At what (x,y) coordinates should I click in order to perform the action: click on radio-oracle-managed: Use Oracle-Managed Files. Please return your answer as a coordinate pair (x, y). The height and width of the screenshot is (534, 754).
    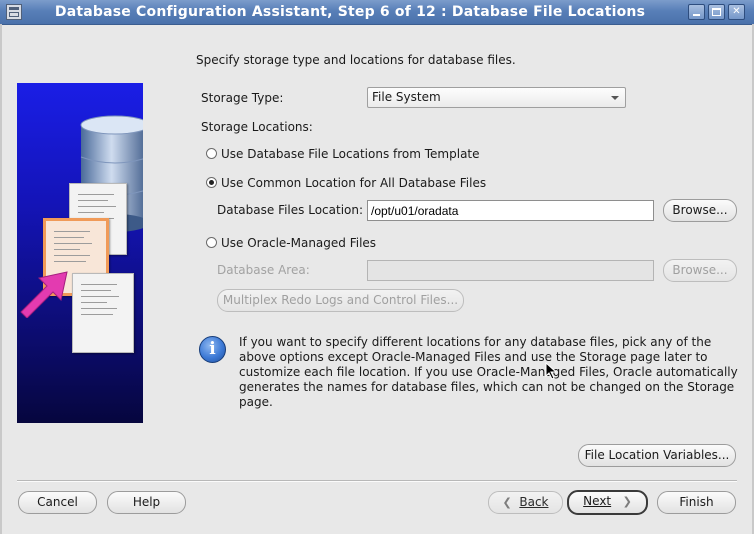
    Looking at the image, I should click on (291, 243).